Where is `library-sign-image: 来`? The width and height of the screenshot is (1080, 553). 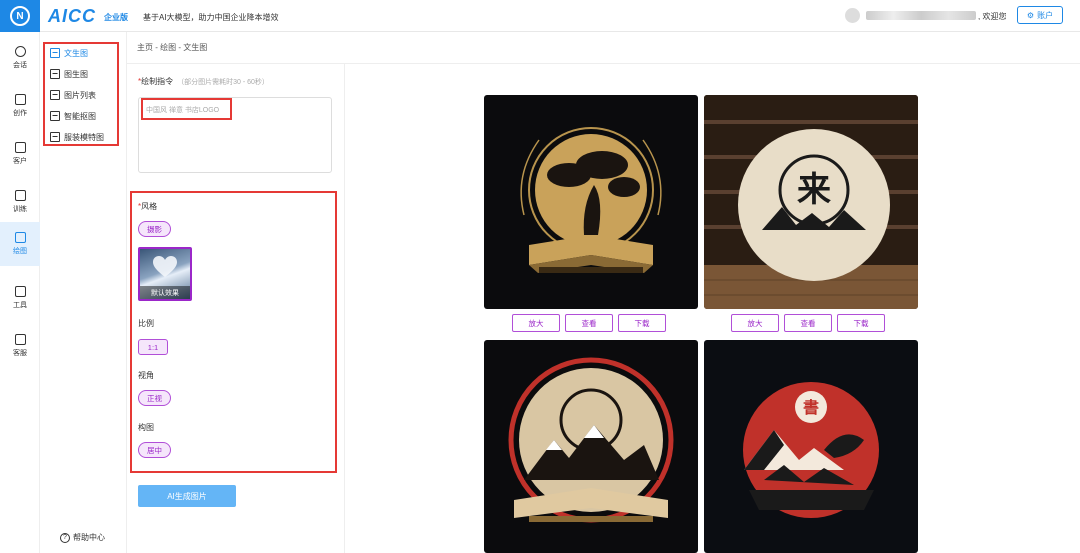 library-sign-image: 来 is located at coordinates (811, 202).